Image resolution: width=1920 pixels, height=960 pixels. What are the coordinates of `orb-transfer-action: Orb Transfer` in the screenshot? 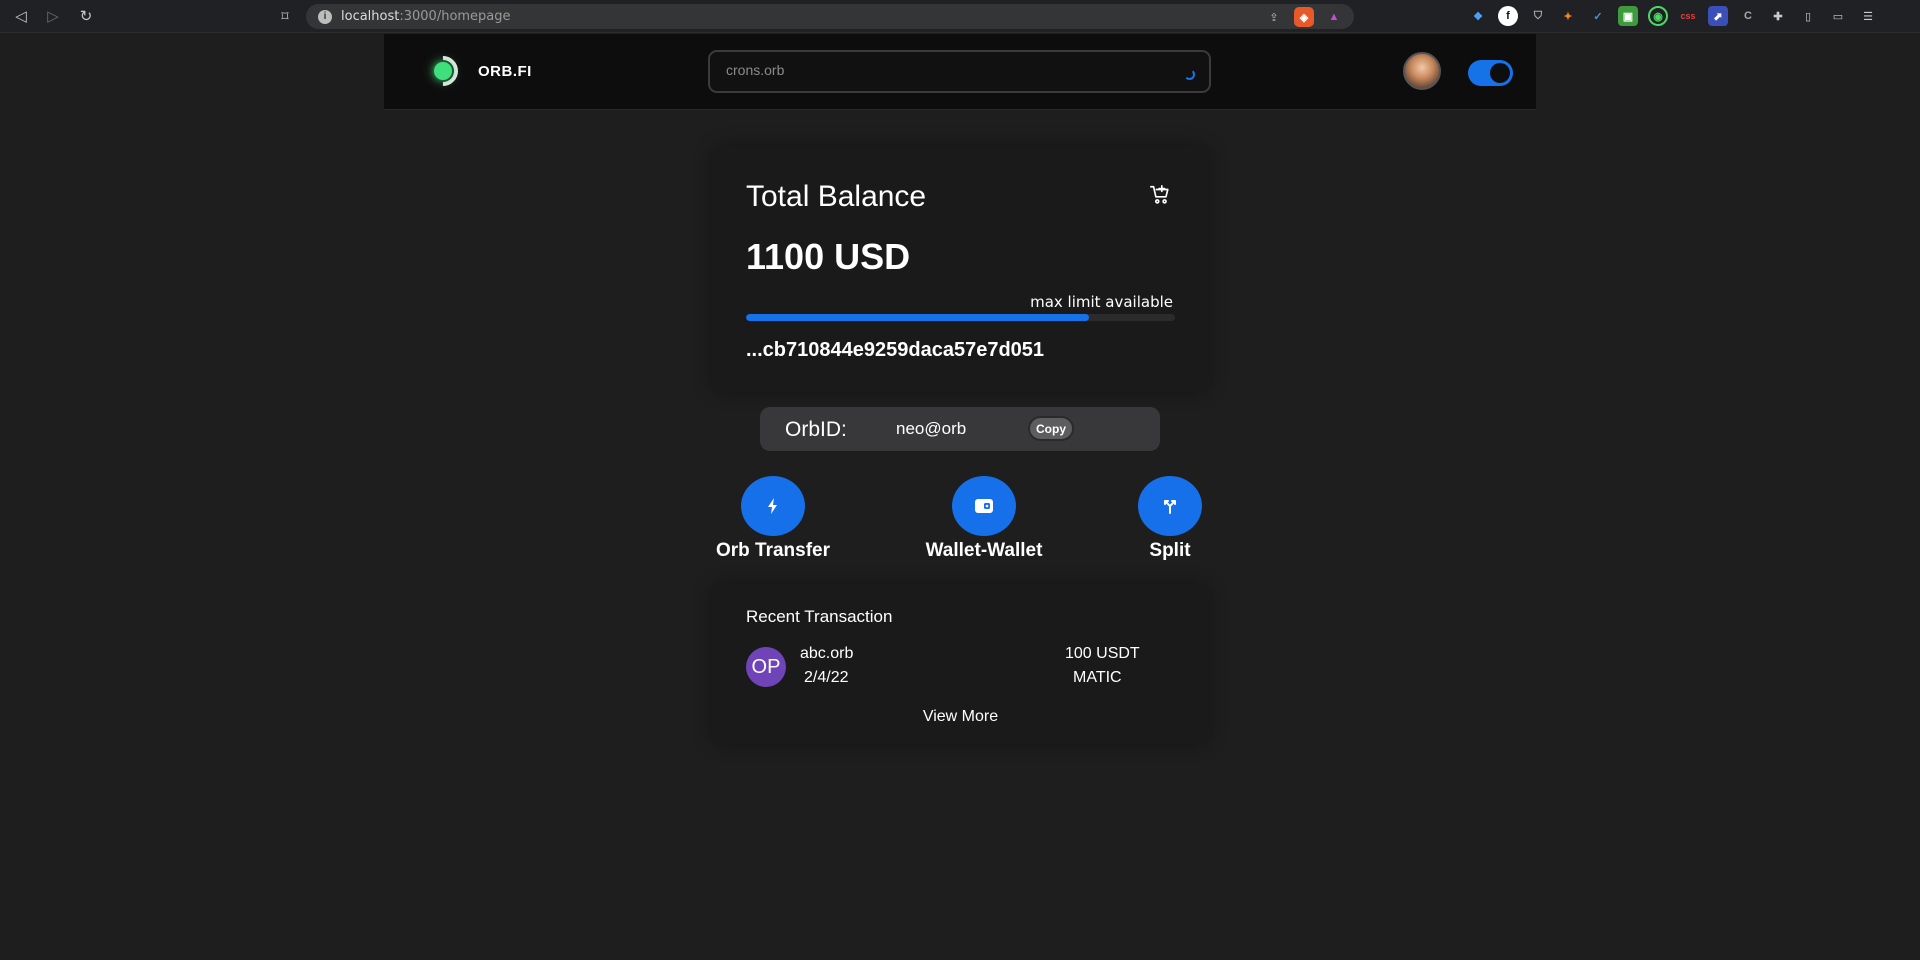 It's located at (773, 519).